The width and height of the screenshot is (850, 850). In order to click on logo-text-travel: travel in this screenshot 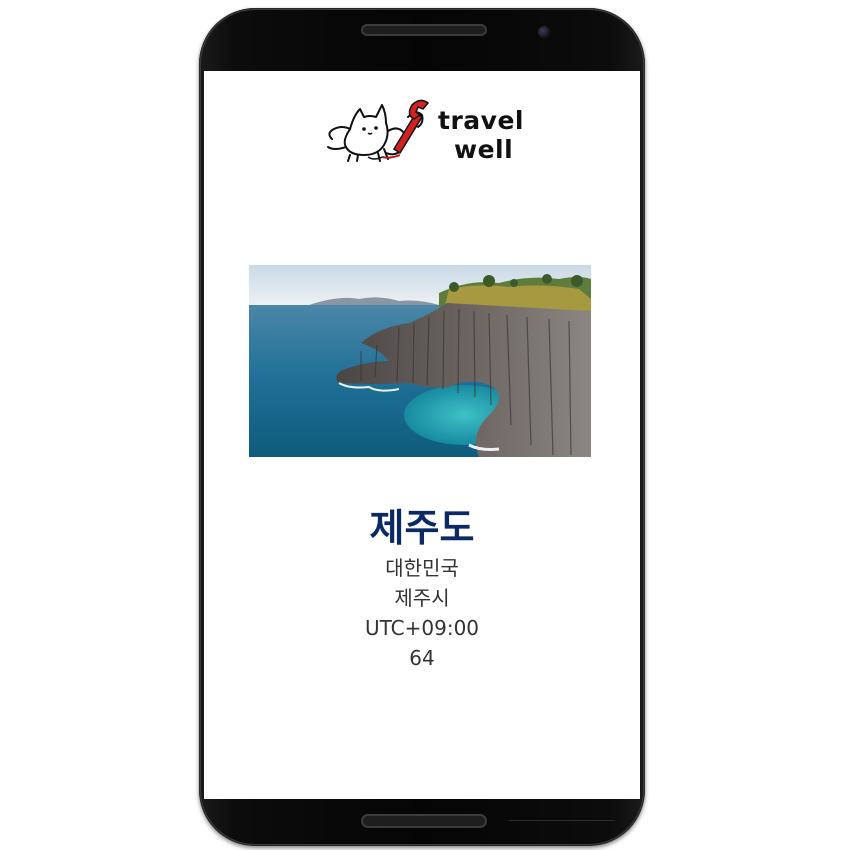, I will do `click(481, 120)`.